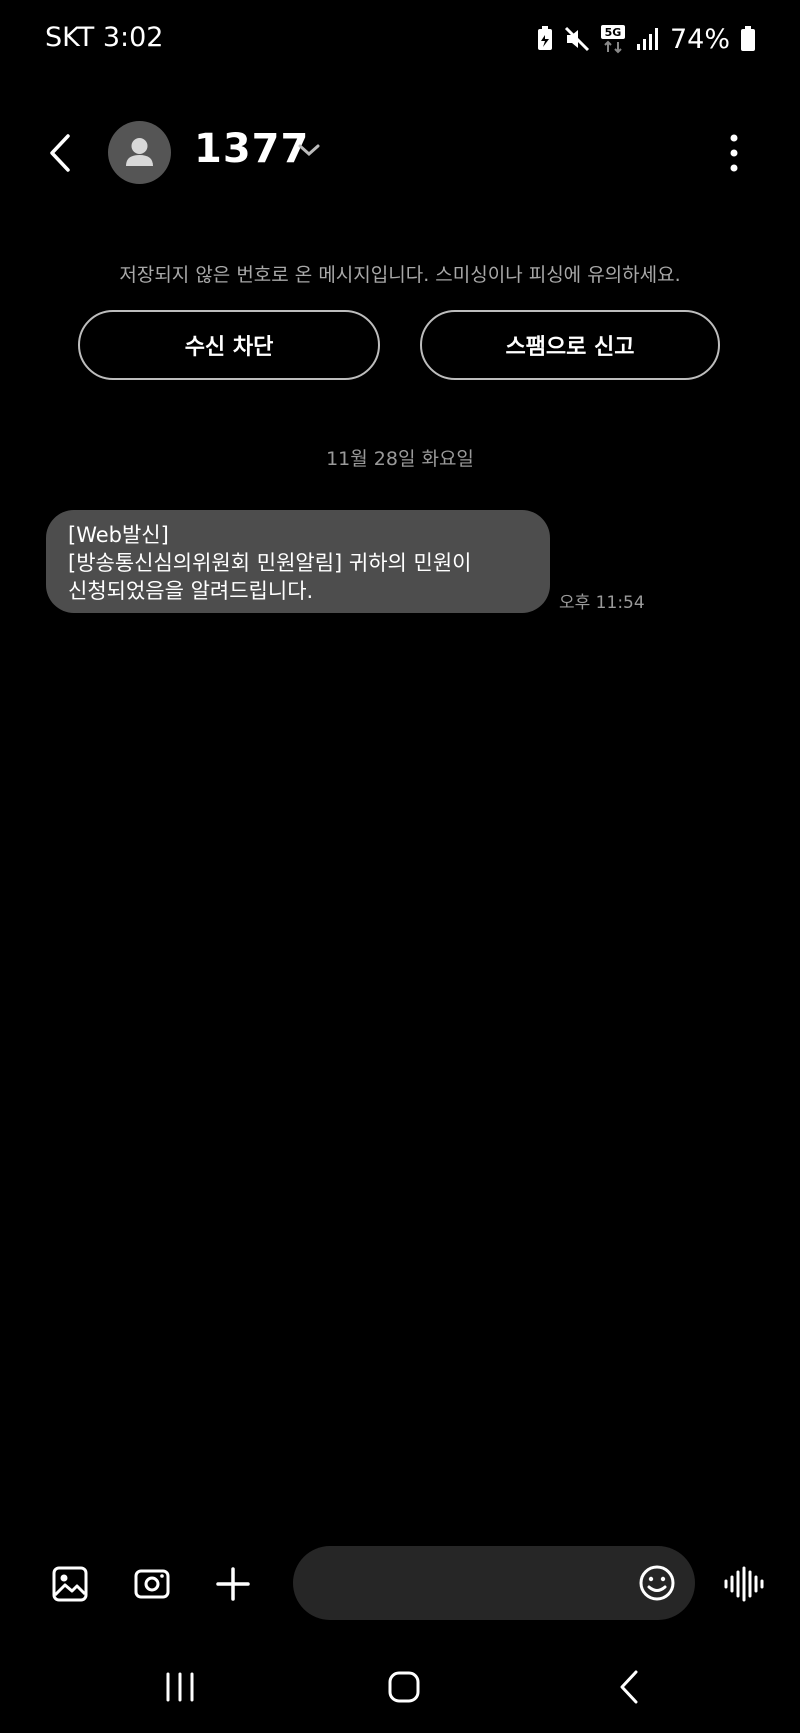 The height and width of the screenshot is (1733, 800). I want to click on message-input, so click(471, 1583).